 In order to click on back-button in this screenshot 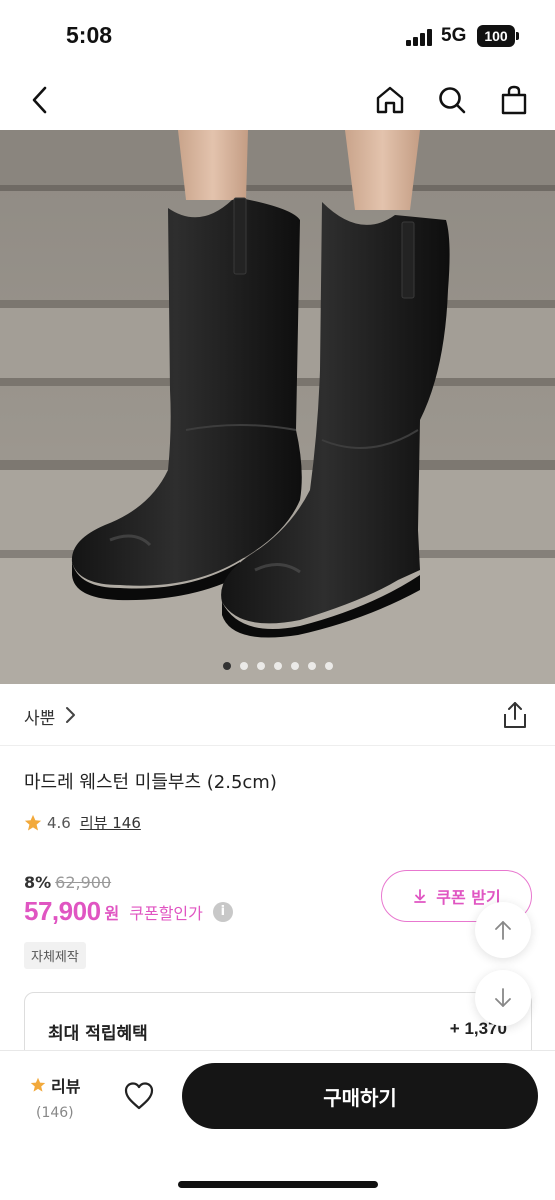, I will do `click(40, 100)`.